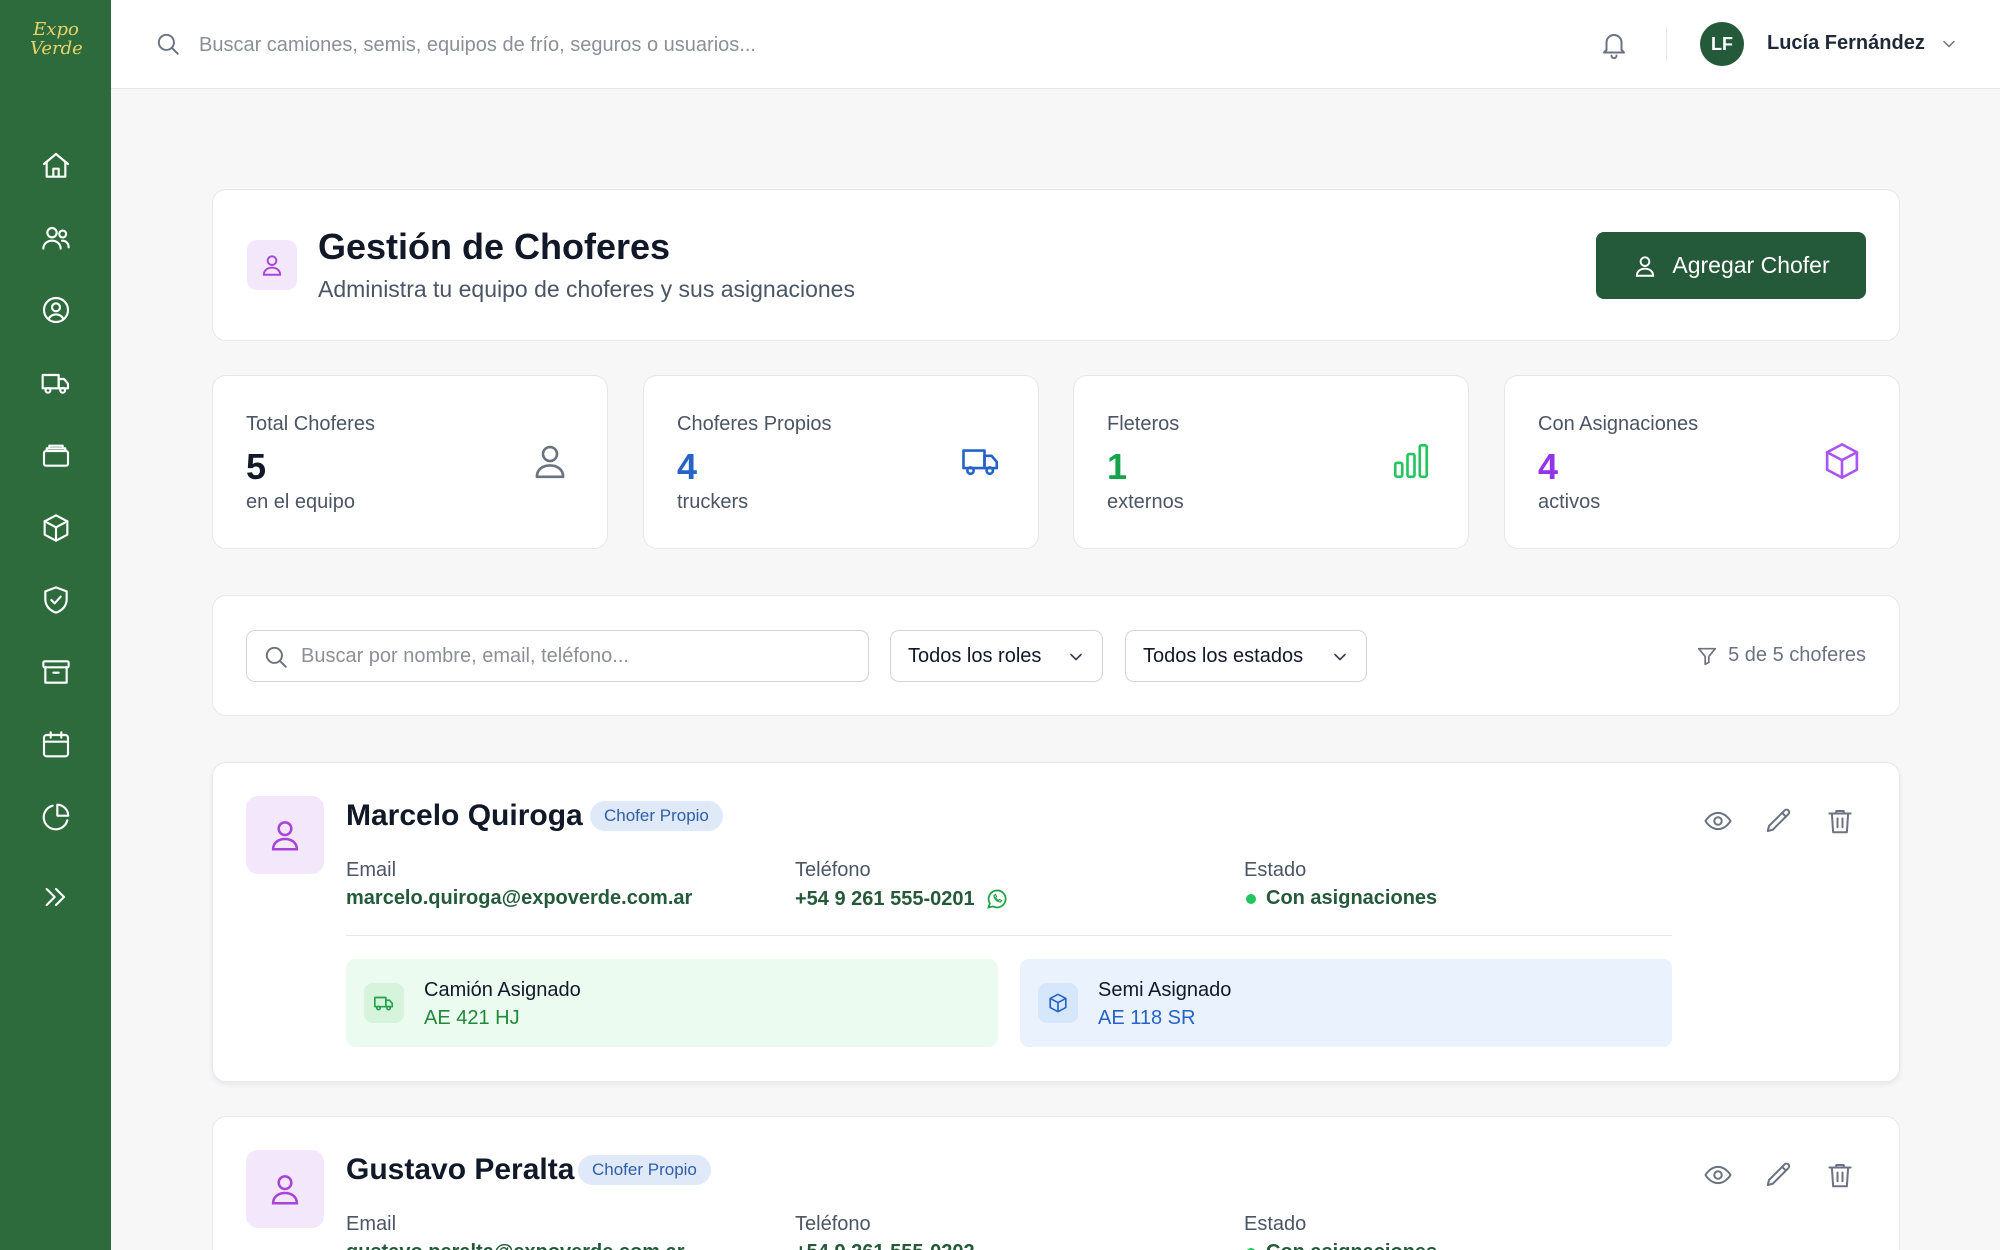  Describe the element at coordinates (55, 625) in the screenshot. I see `sidebar: Expo Verde` at that location.